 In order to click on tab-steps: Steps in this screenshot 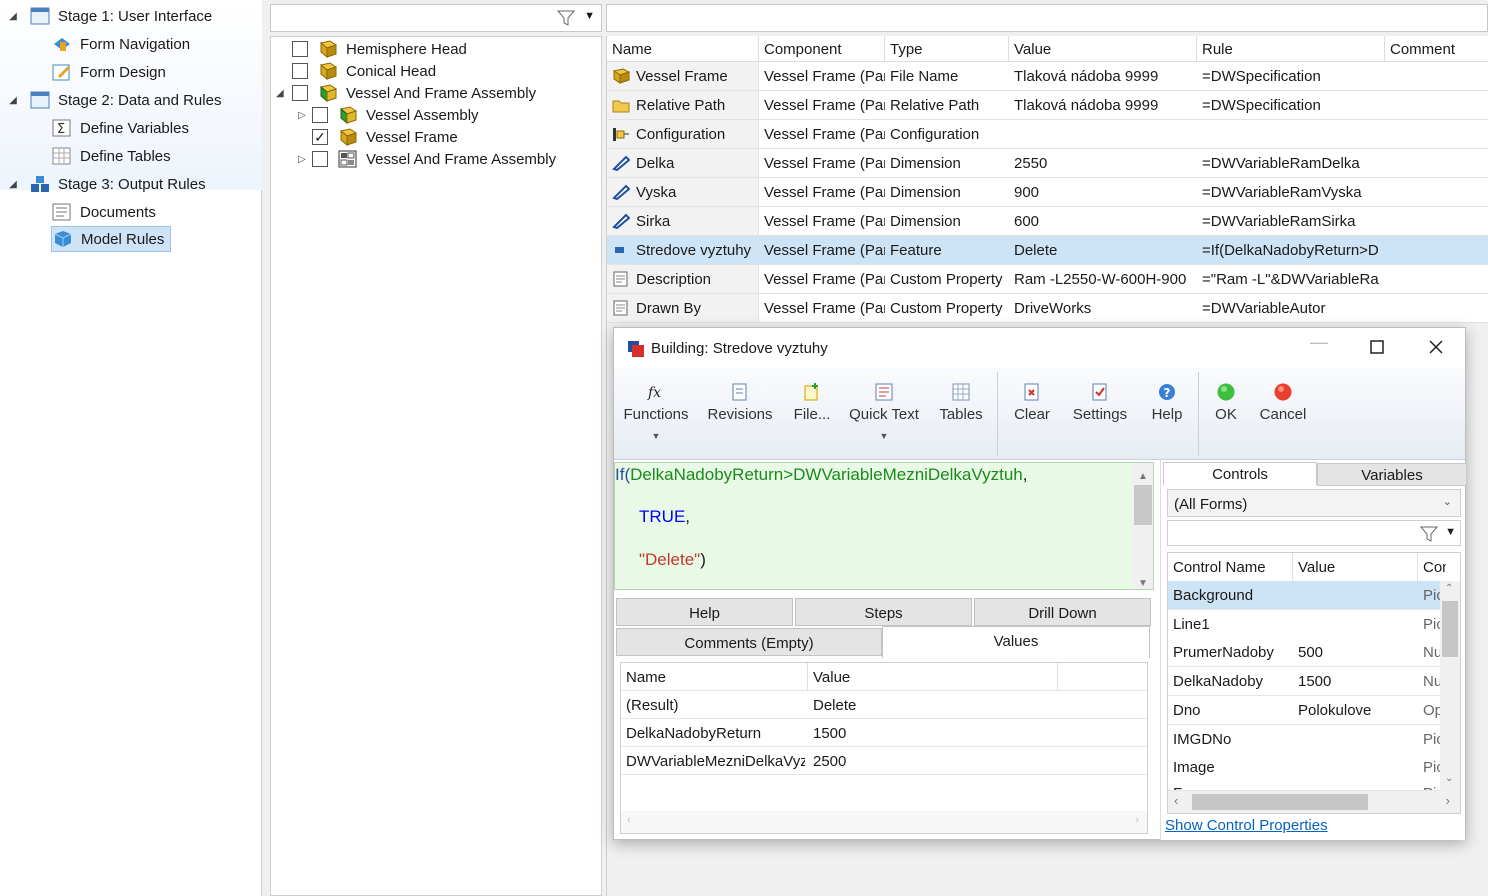, I will do `click(883, 612)`.